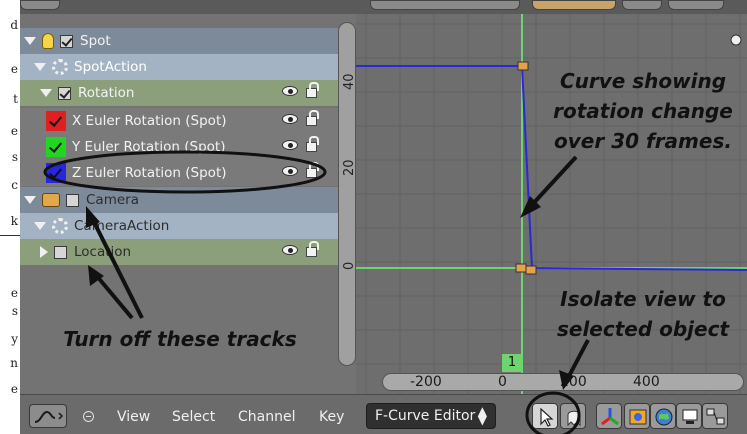  I want to click on doc-letter: n, so click(14, 363).